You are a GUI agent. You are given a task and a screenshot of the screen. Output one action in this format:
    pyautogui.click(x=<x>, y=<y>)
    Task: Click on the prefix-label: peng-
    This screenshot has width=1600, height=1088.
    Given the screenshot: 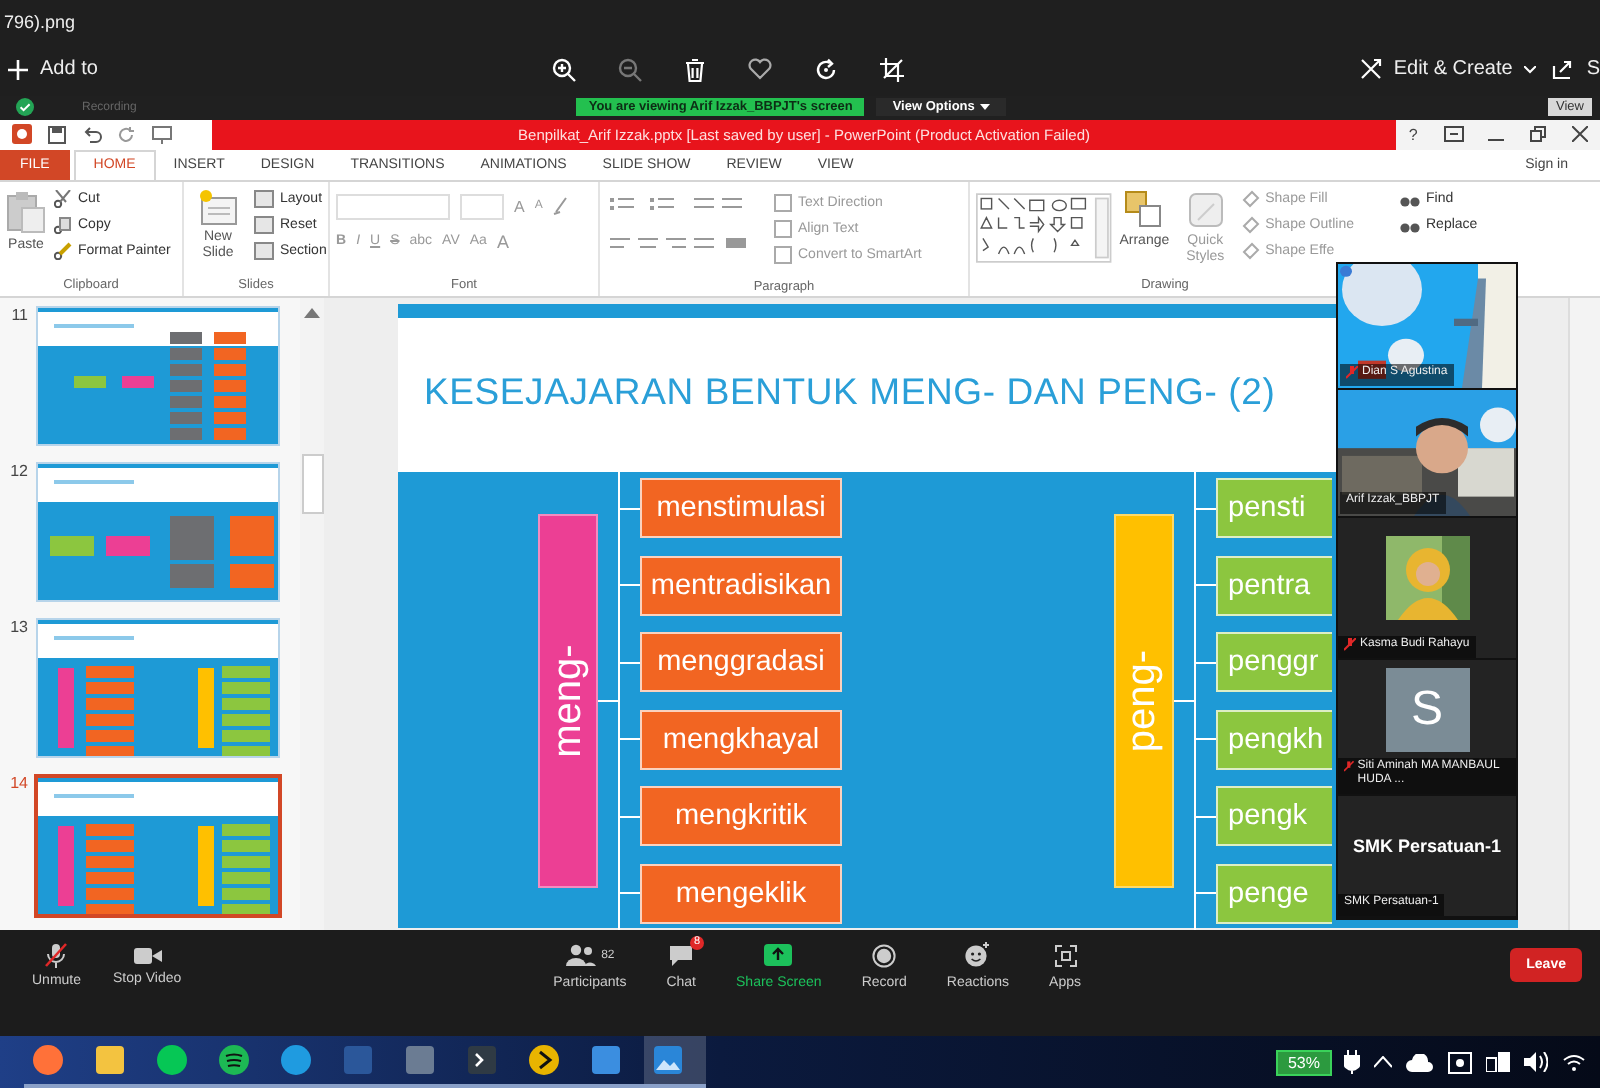 What is the action you would take?
    pyautogui.click(x=1144, y=701)
    